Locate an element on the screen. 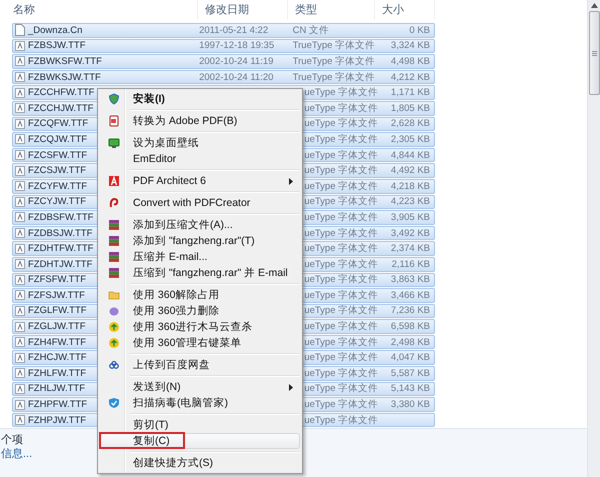  file-name: FZBWKSFW.TTF is located at coordinates (65, 61).